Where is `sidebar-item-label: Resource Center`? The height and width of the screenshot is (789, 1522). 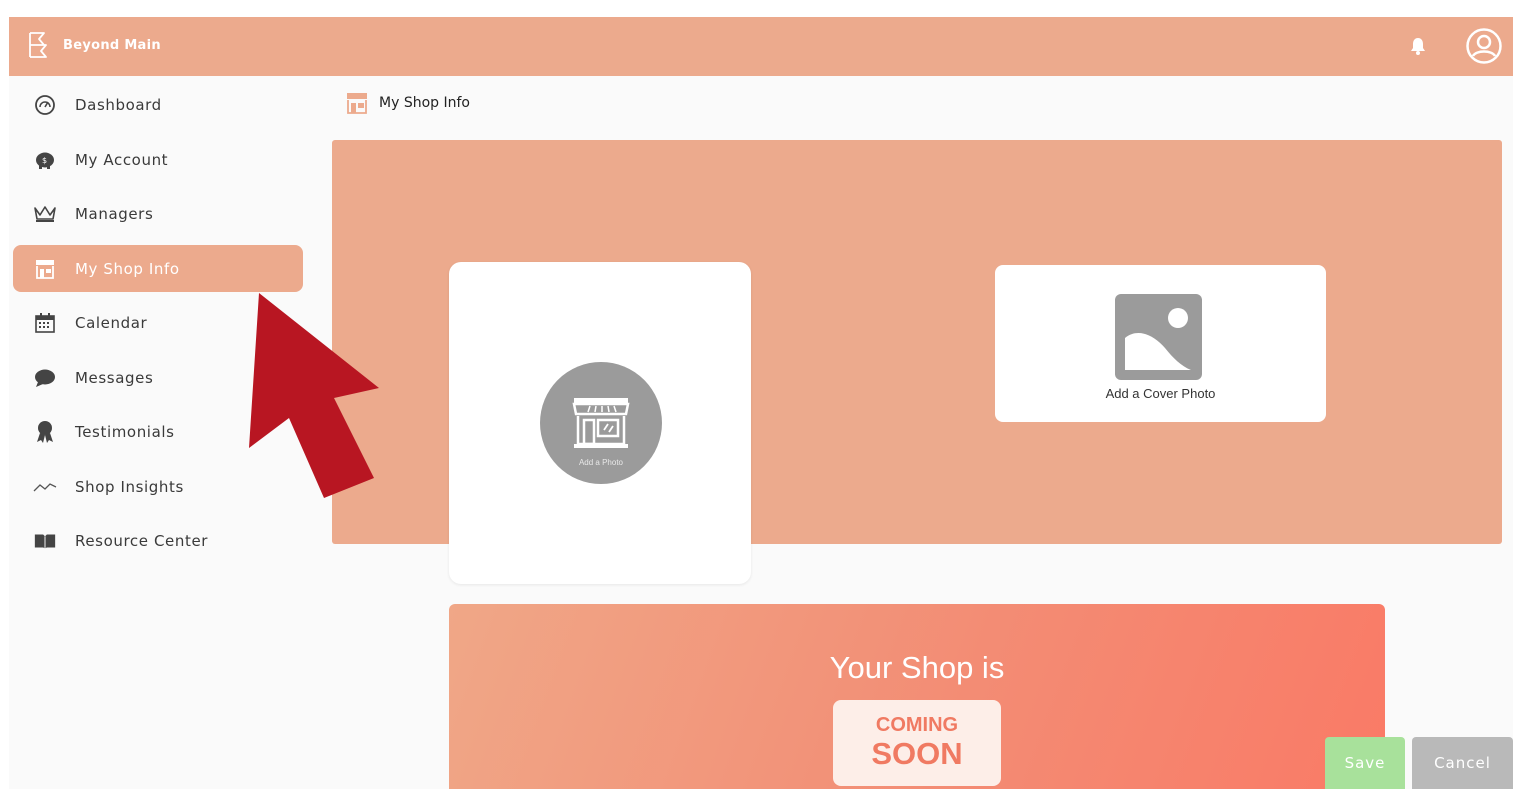 sidebar-item-label: Resource Center is located at coordinates (142, 540).